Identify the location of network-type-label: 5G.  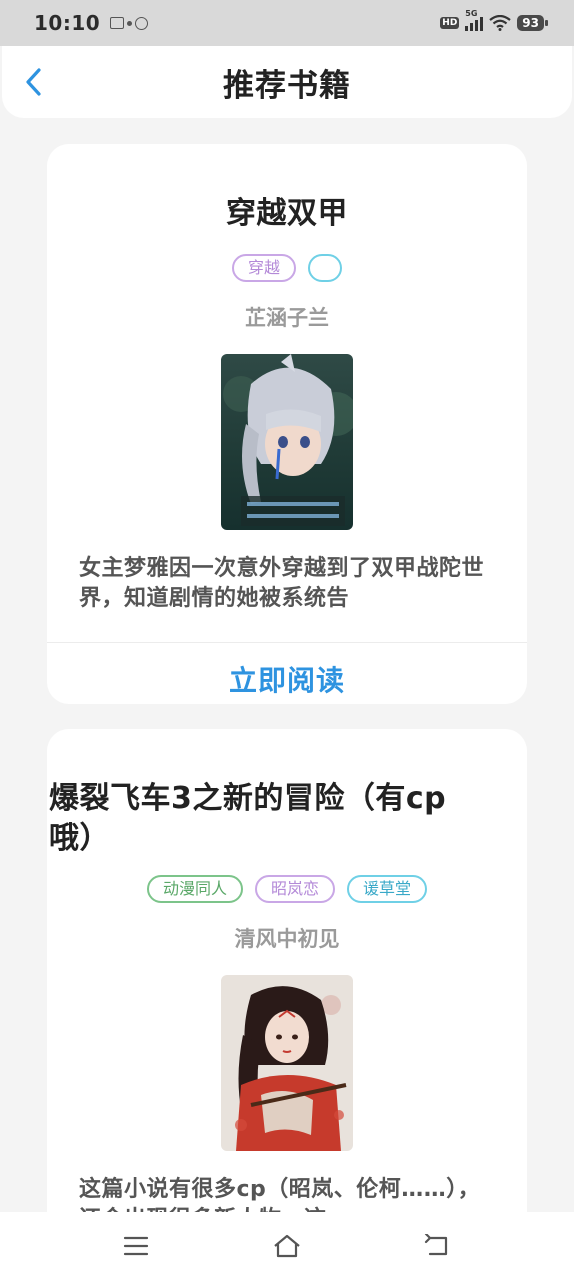
(471, 13).